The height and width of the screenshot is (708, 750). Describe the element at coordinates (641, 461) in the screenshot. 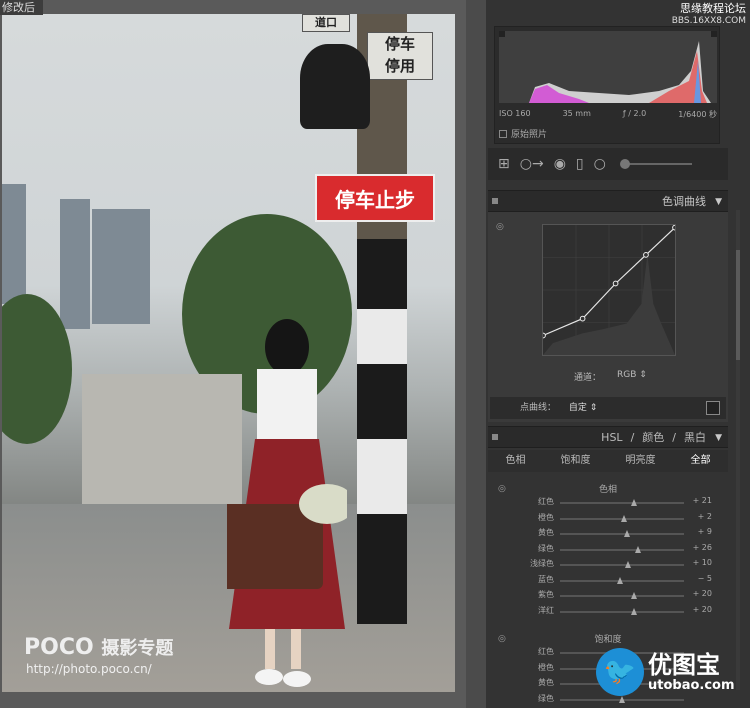

I see `tab-luminance: 明亮度` at that location.